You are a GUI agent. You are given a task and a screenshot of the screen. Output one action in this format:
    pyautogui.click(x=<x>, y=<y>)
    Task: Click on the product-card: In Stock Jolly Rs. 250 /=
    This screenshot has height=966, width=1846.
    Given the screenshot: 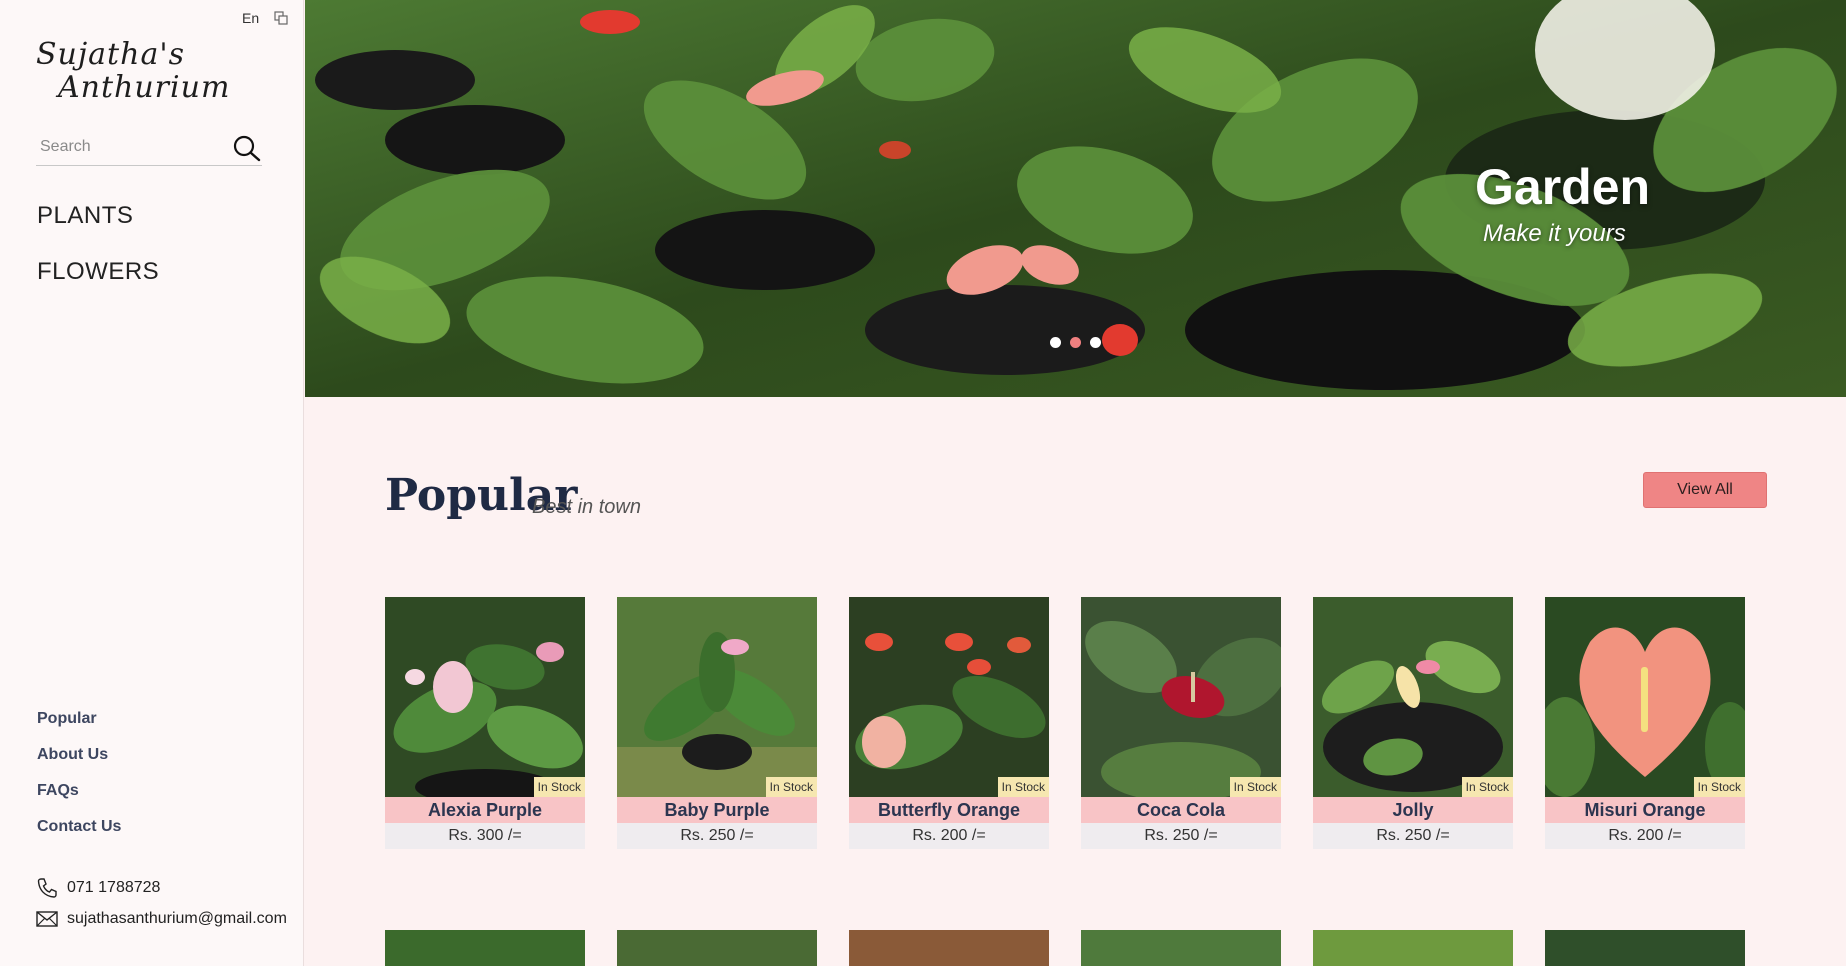 What is the action you would take?
    pyautogui.click(x=1413, y=723)
    